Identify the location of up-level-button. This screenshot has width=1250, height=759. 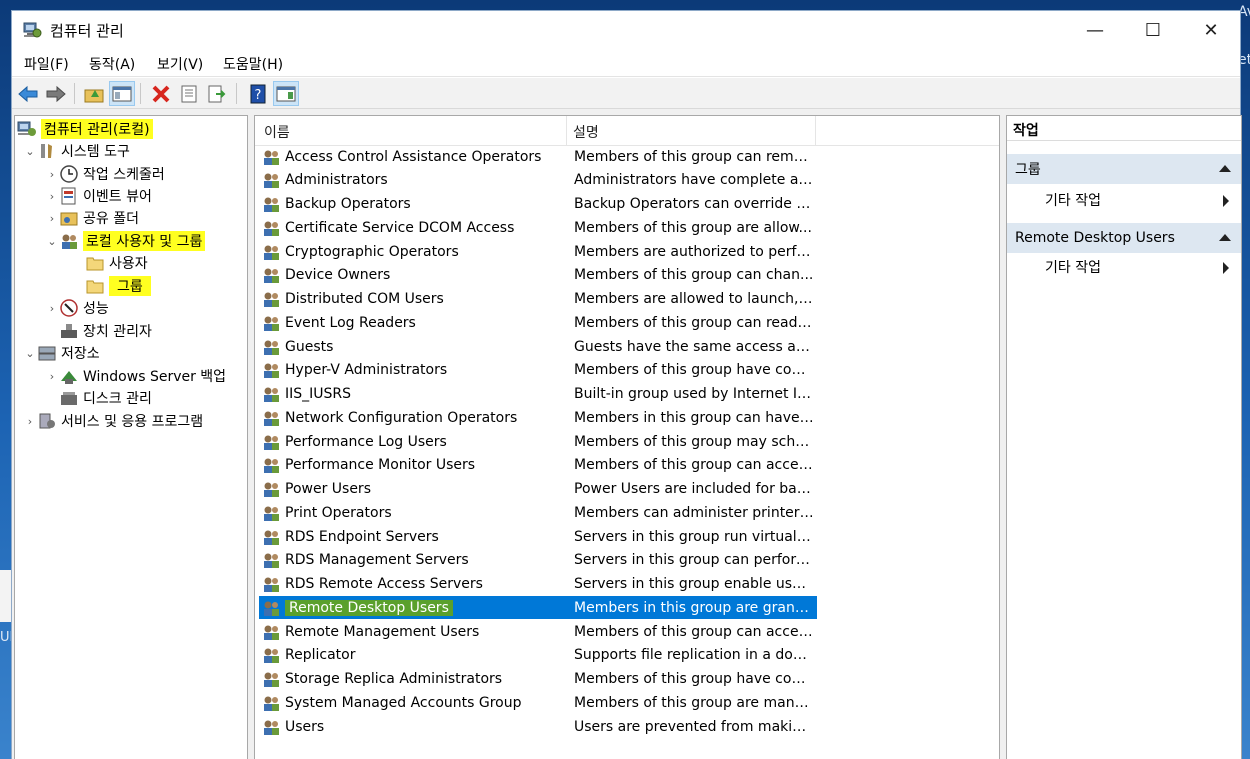
(94, 93).